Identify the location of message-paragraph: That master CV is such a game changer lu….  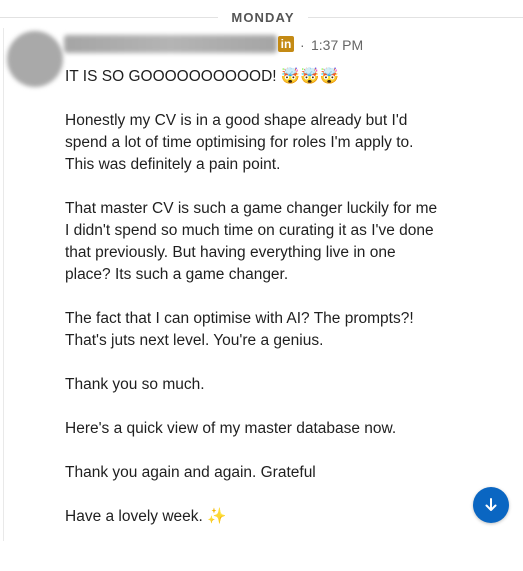
(251, 241).